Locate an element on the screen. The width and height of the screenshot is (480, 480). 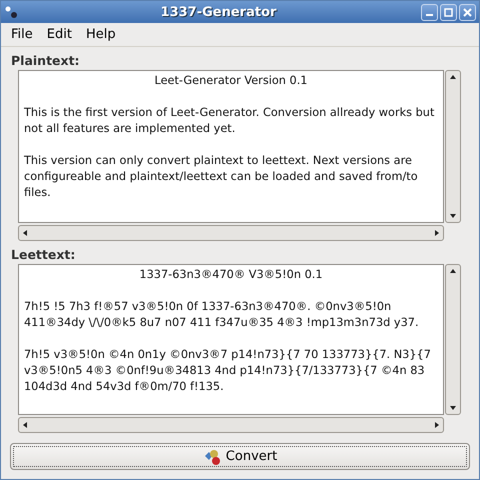
minimize-icon is located at coordinates (429, 15).